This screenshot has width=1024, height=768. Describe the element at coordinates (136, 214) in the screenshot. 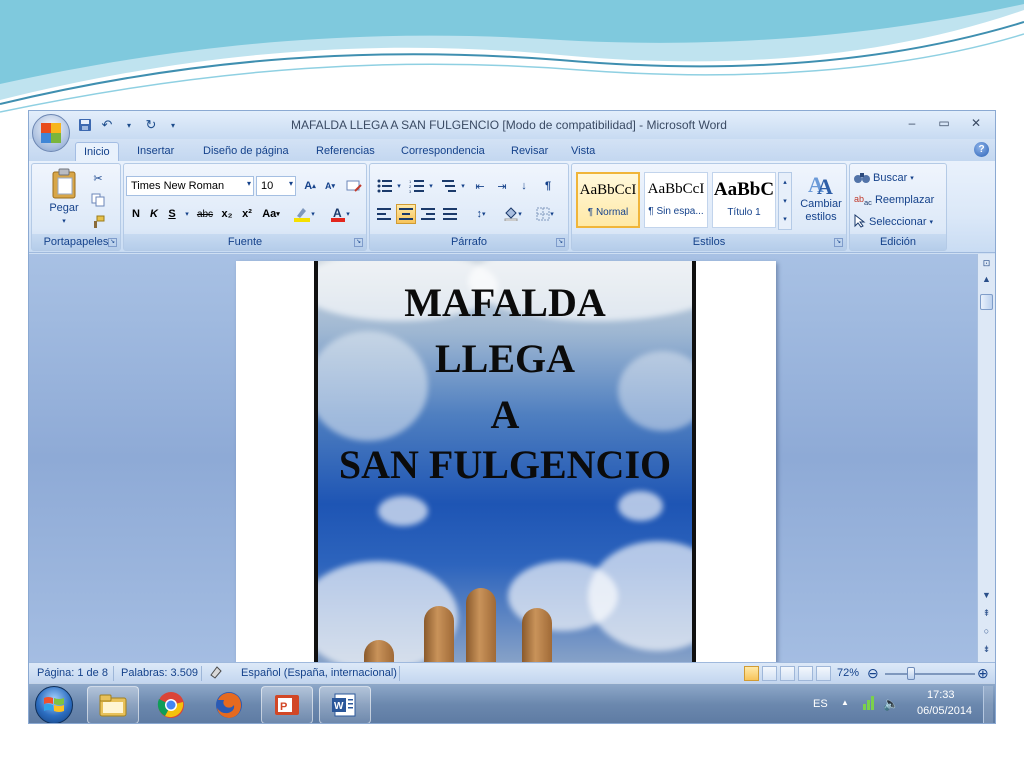

I see `bold-button: N` at that location.